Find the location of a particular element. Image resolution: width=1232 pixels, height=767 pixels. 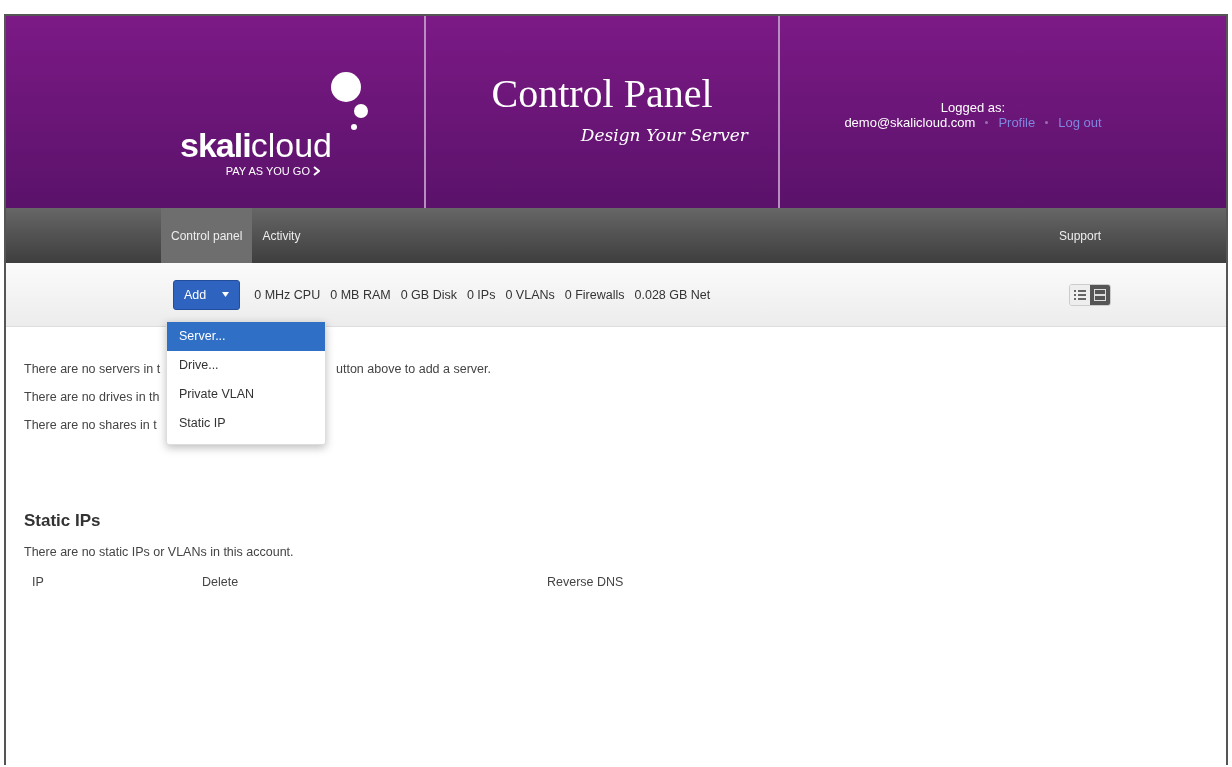

user-email: demo@skalicloud.com is located at coordinates (910, 122).